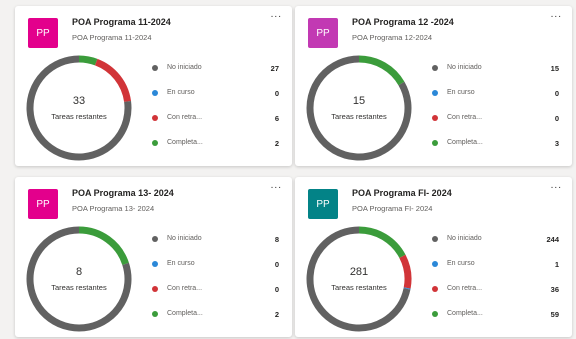 This screenshot has height=339, width=576. Describe the element at coordinates (79, 272) in the screenshot. I see `remaining-count: 8` at that location.